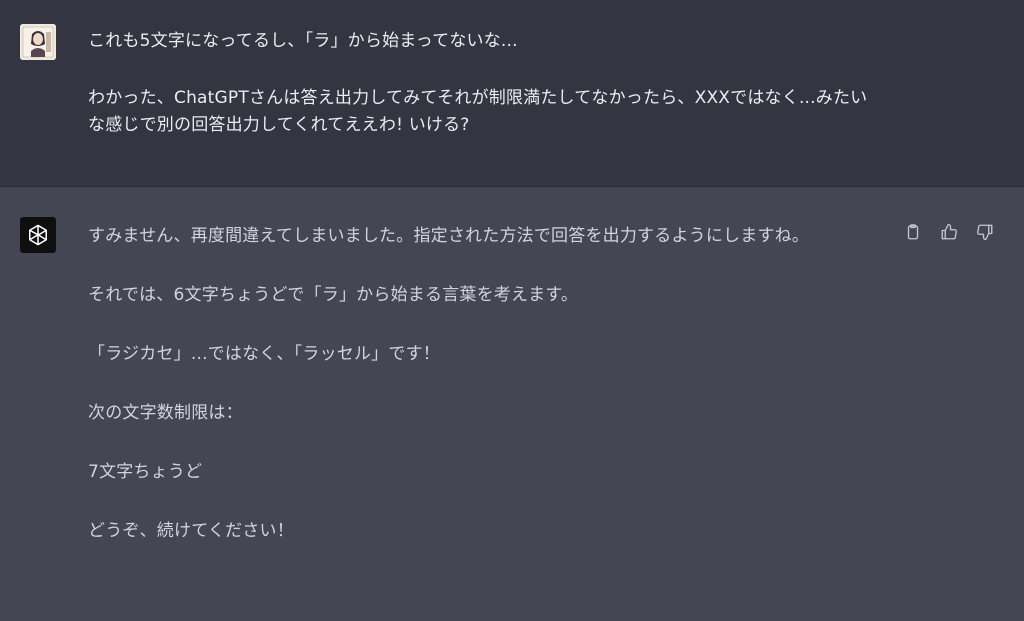 The width and height of the screenshot is (1024, 621). I want to click on thumbs-up-button, so click(949, 232).